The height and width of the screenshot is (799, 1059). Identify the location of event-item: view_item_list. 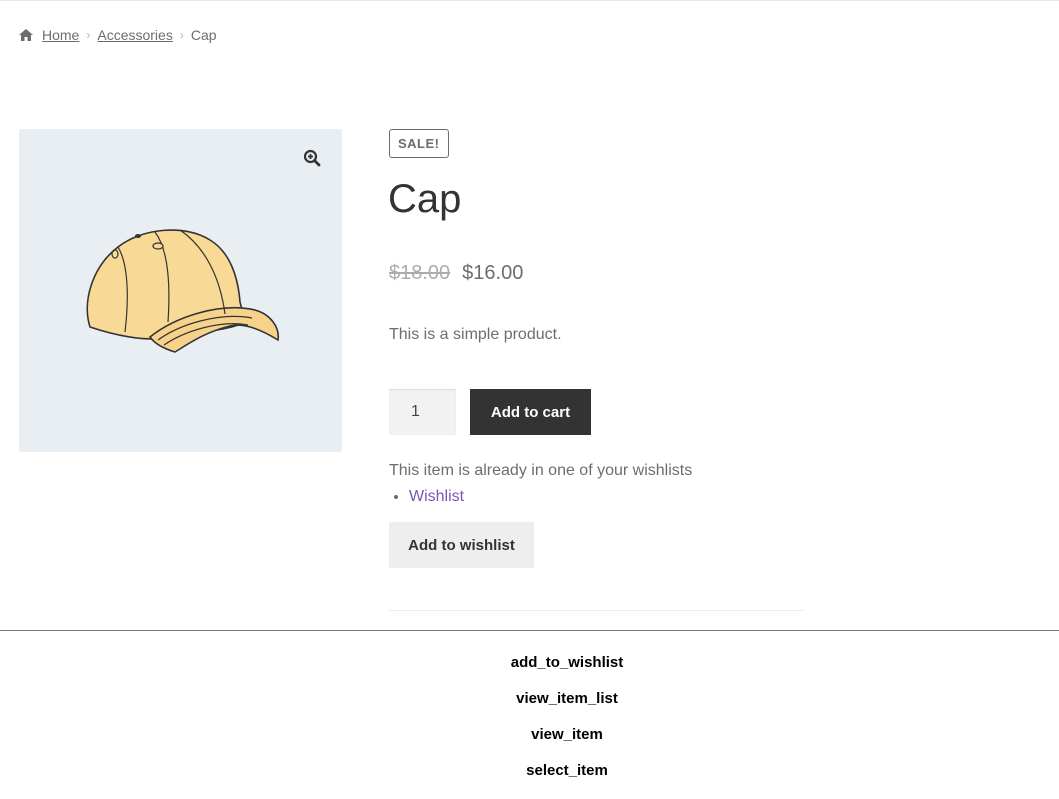
(567, 698).